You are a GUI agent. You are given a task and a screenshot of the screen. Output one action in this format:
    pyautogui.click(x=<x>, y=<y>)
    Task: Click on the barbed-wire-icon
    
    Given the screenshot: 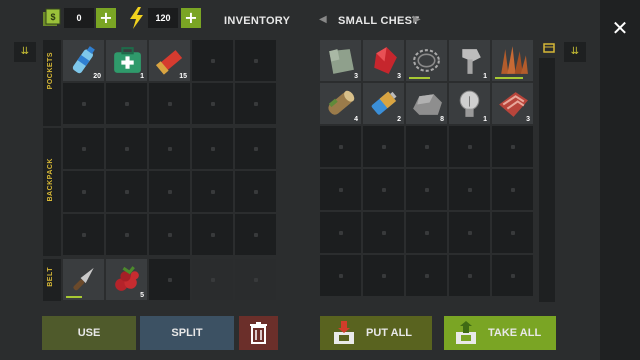 What is the action you would take?
    pyautogui.click(x=426, y=60)
    